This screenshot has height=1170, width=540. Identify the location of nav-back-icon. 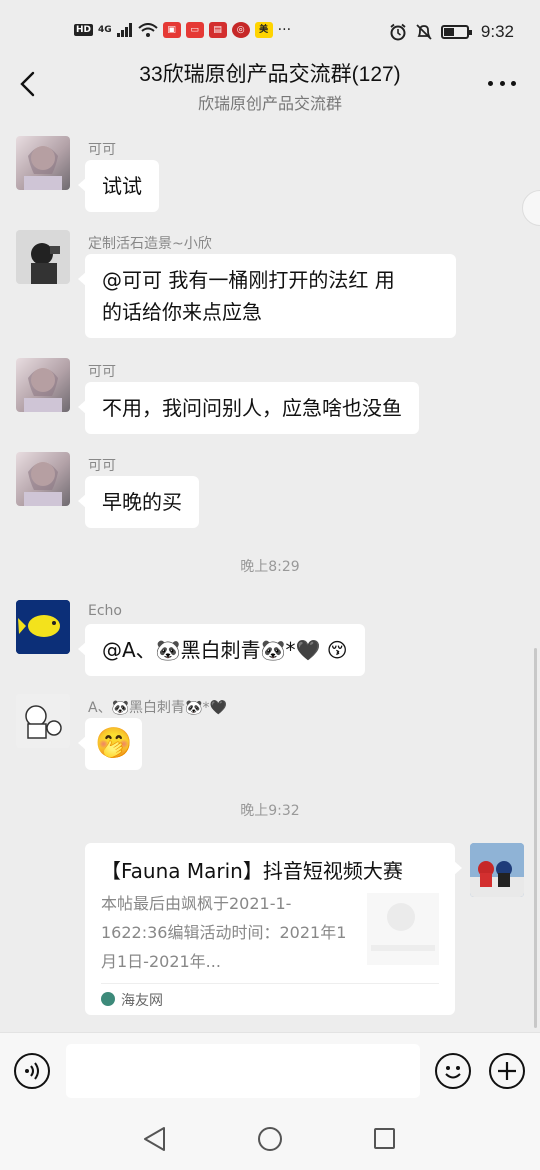
(155, 1139).